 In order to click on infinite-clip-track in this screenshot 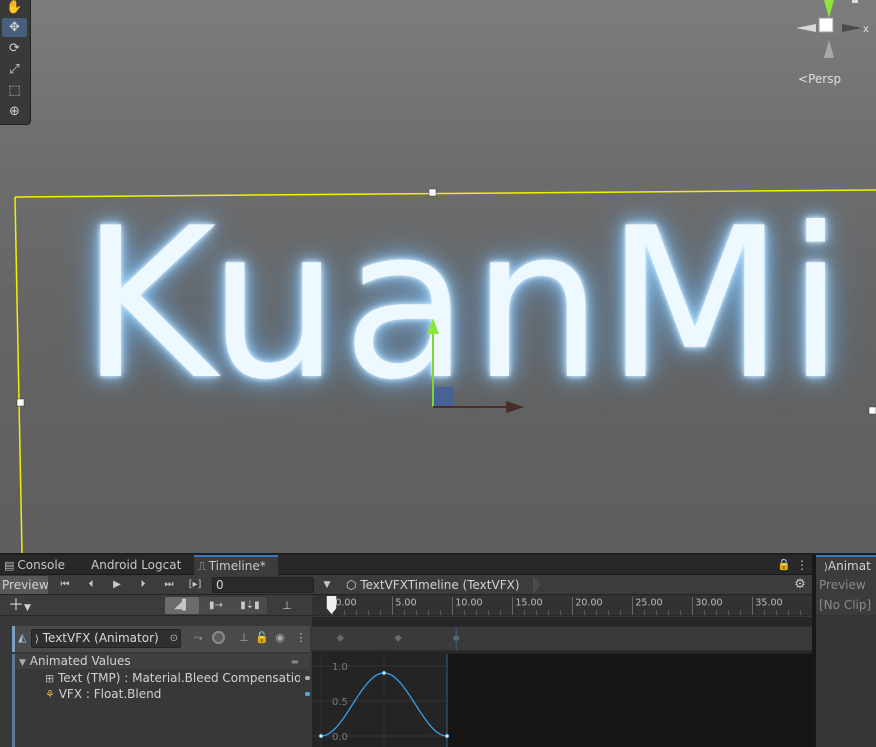, I will do `click(562, 638)`.